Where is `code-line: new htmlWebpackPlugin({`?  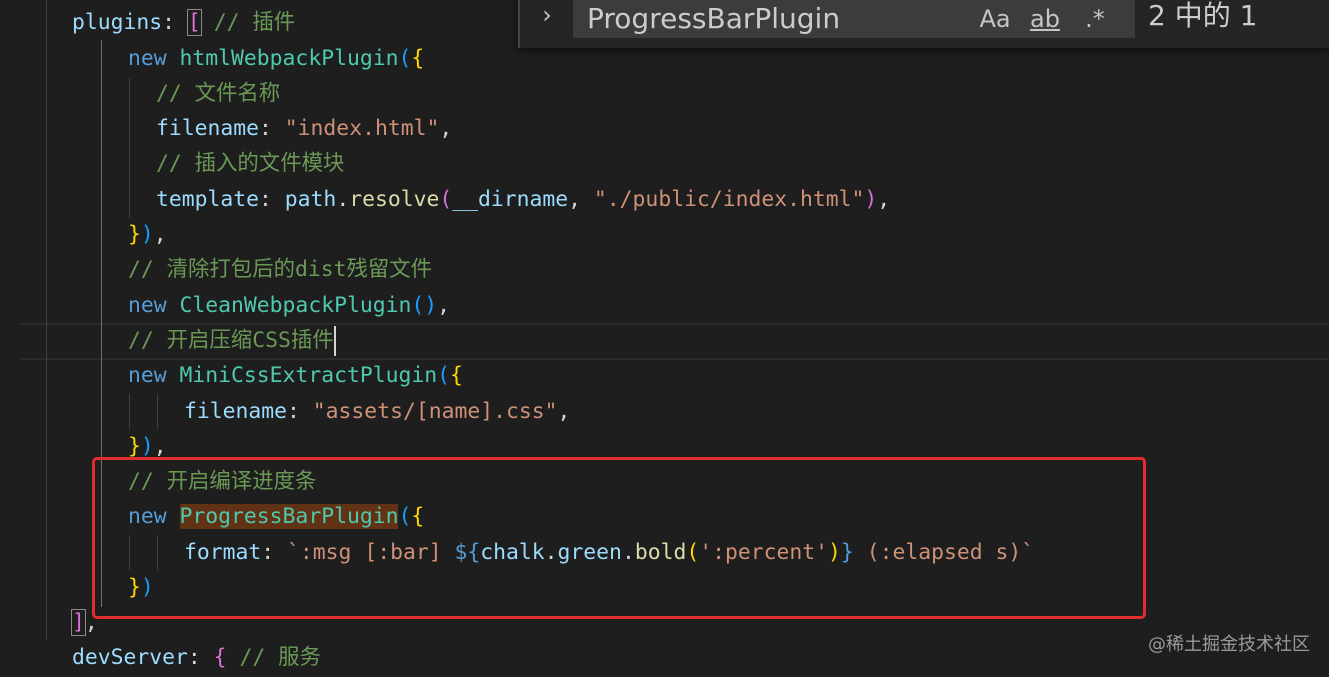 code-line: new htmlWebpackPlugin({ is located at coordinates (276, 58).